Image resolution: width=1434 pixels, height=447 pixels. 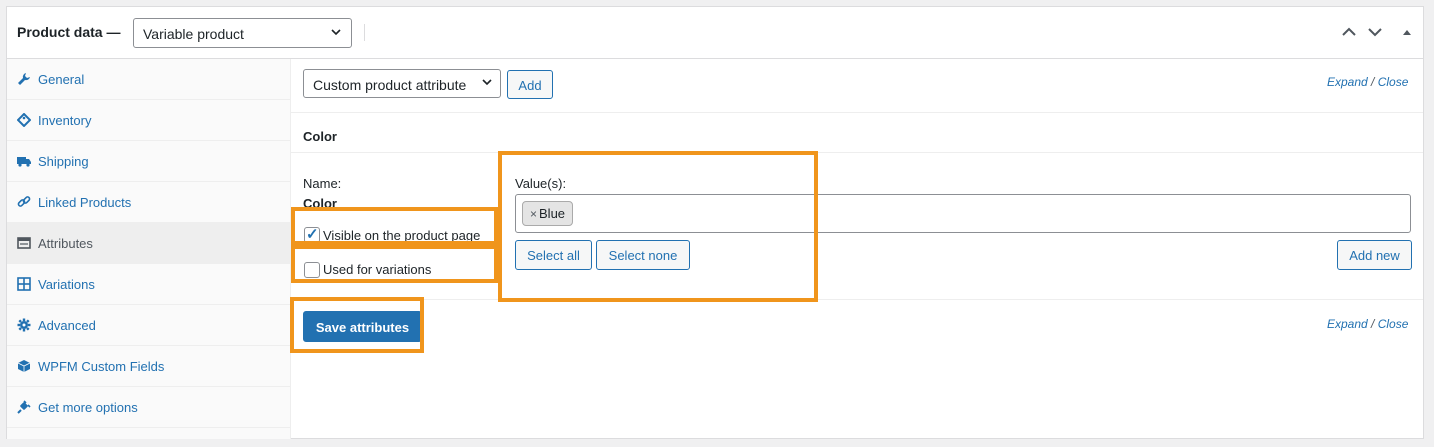 I want to click on save-attributes-button: Save attributes, so click(x=362, y=326).